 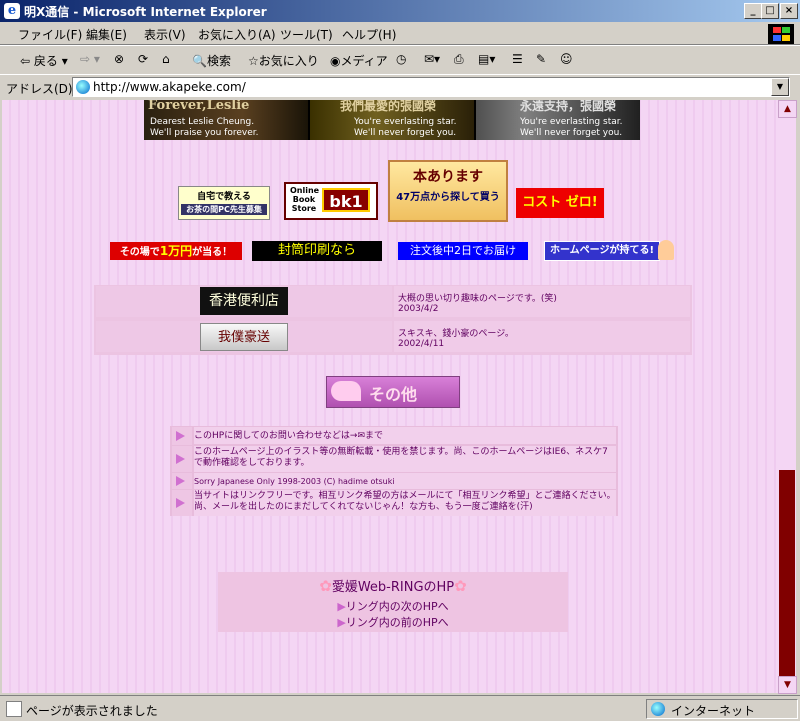 What do you see at coordinates (421, 344) in the screenshot?
I see `link-date: 2002/4/11` at bounding box center [421, 344].